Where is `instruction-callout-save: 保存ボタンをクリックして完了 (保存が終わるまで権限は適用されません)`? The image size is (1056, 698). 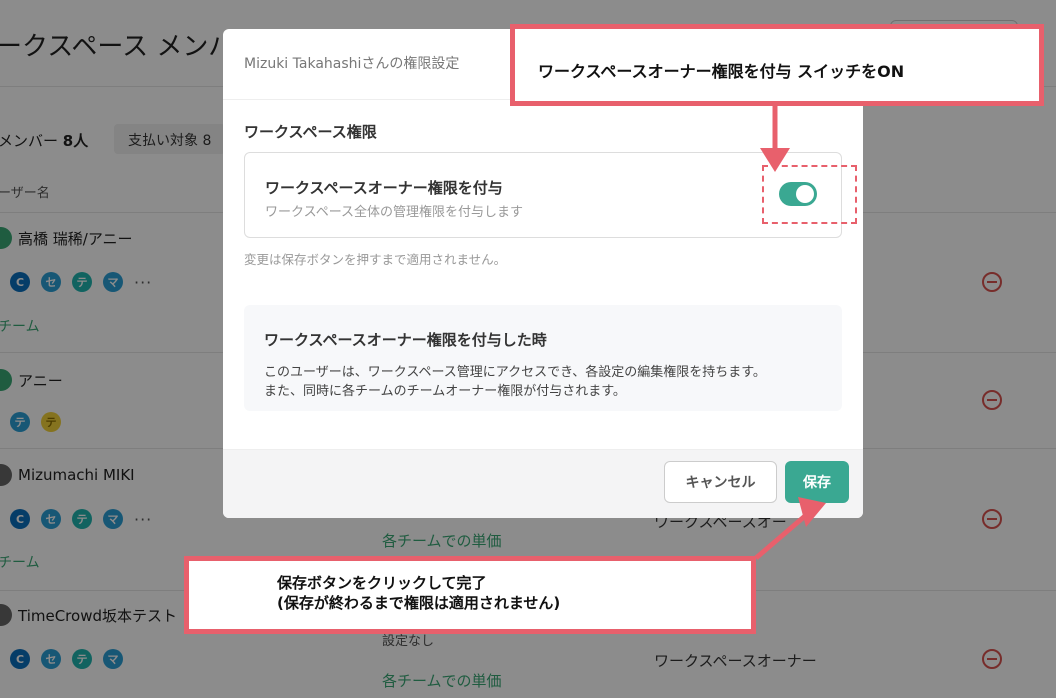
instruction-callout-save: 保存ボタンをクリックして完了 (保存が終わるまで権限は適用されません) is located at coordinates (470, 595).